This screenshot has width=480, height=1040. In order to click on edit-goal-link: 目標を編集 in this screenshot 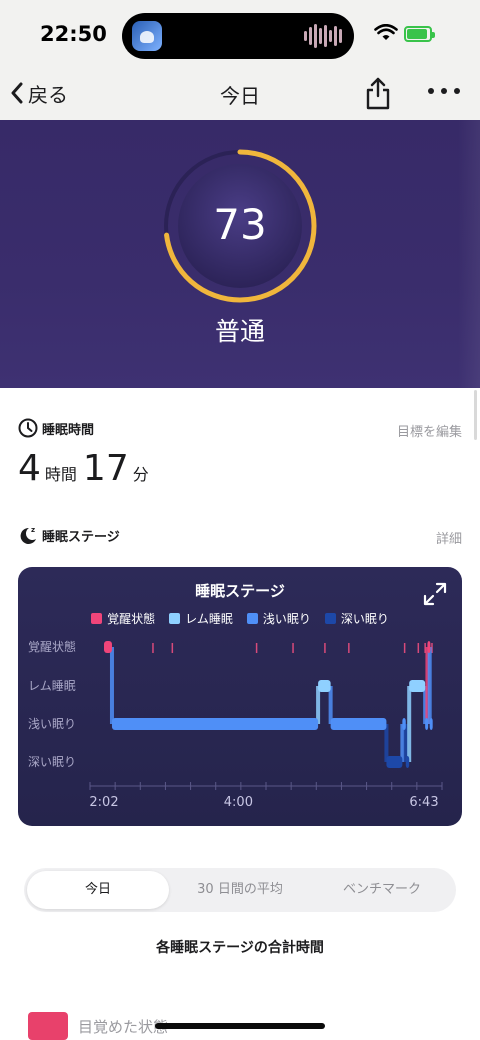, I will do `click(429, 430)`.